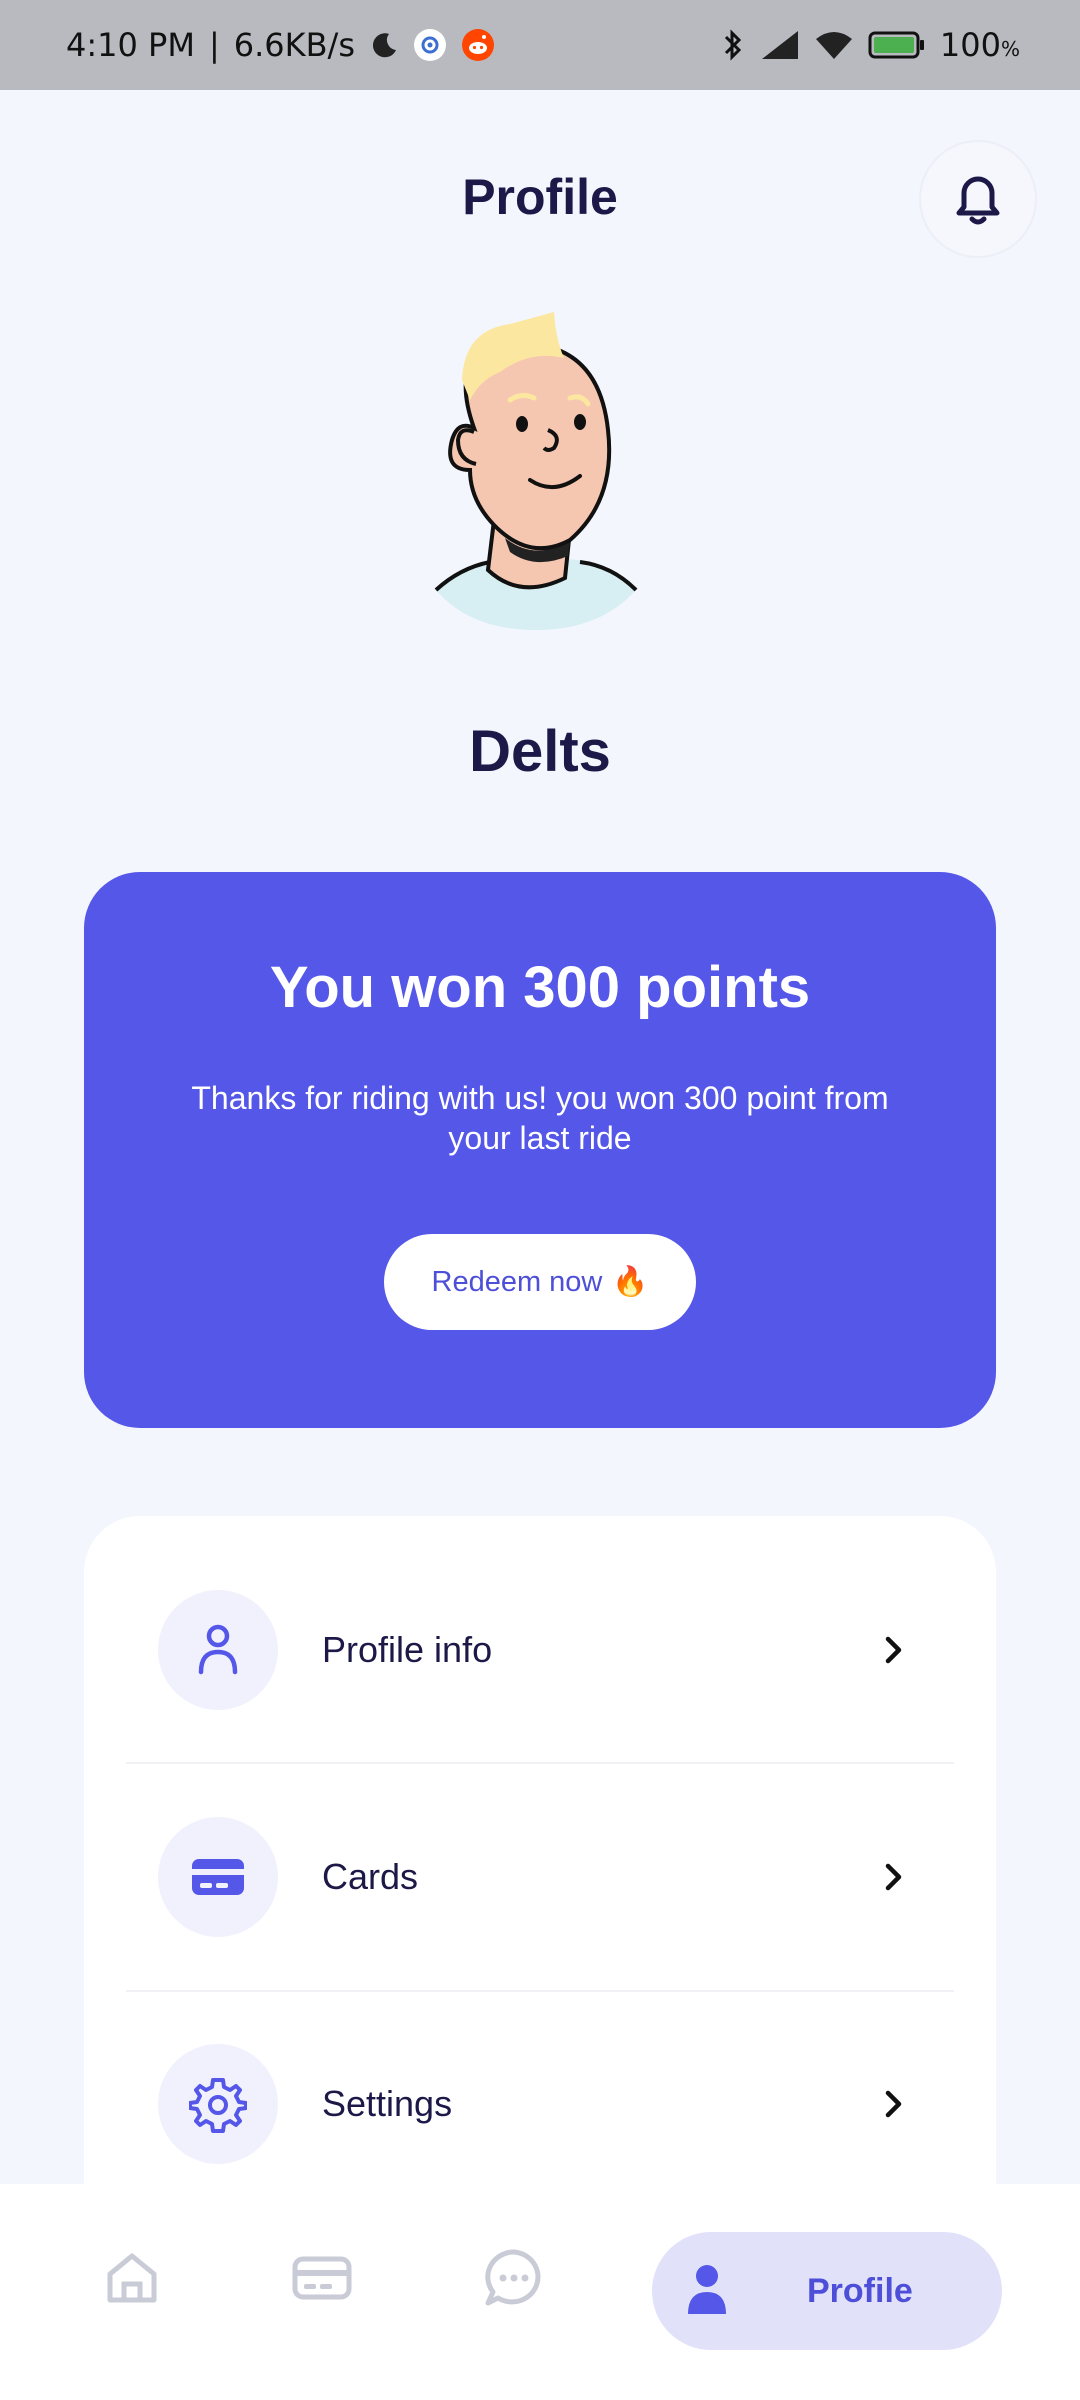 This screenshot has height=2400, width=1080. What do you see at coordinates (630, 1282) in the screenshot?
I see `fire-icon: 🔥` at bounding box center [630, 1282].